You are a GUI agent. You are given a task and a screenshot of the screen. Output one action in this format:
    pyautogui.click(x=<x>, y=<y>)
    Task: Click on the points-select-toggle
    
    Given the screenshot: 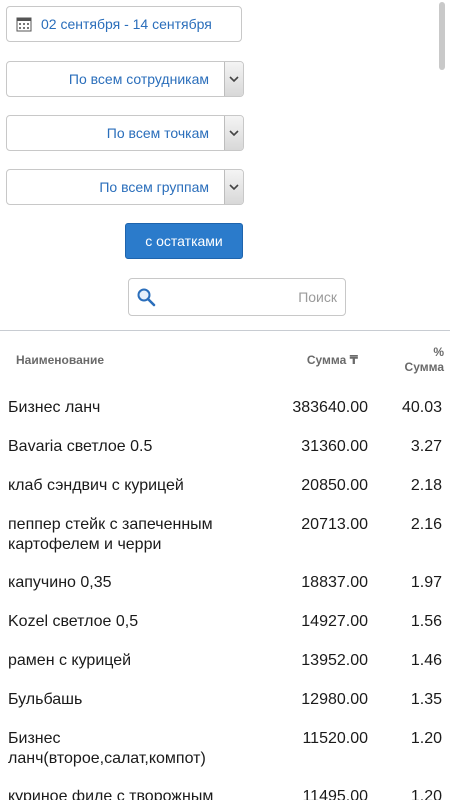 What is the action you would take?
    pyautogui.click(x=233, y=133)
    